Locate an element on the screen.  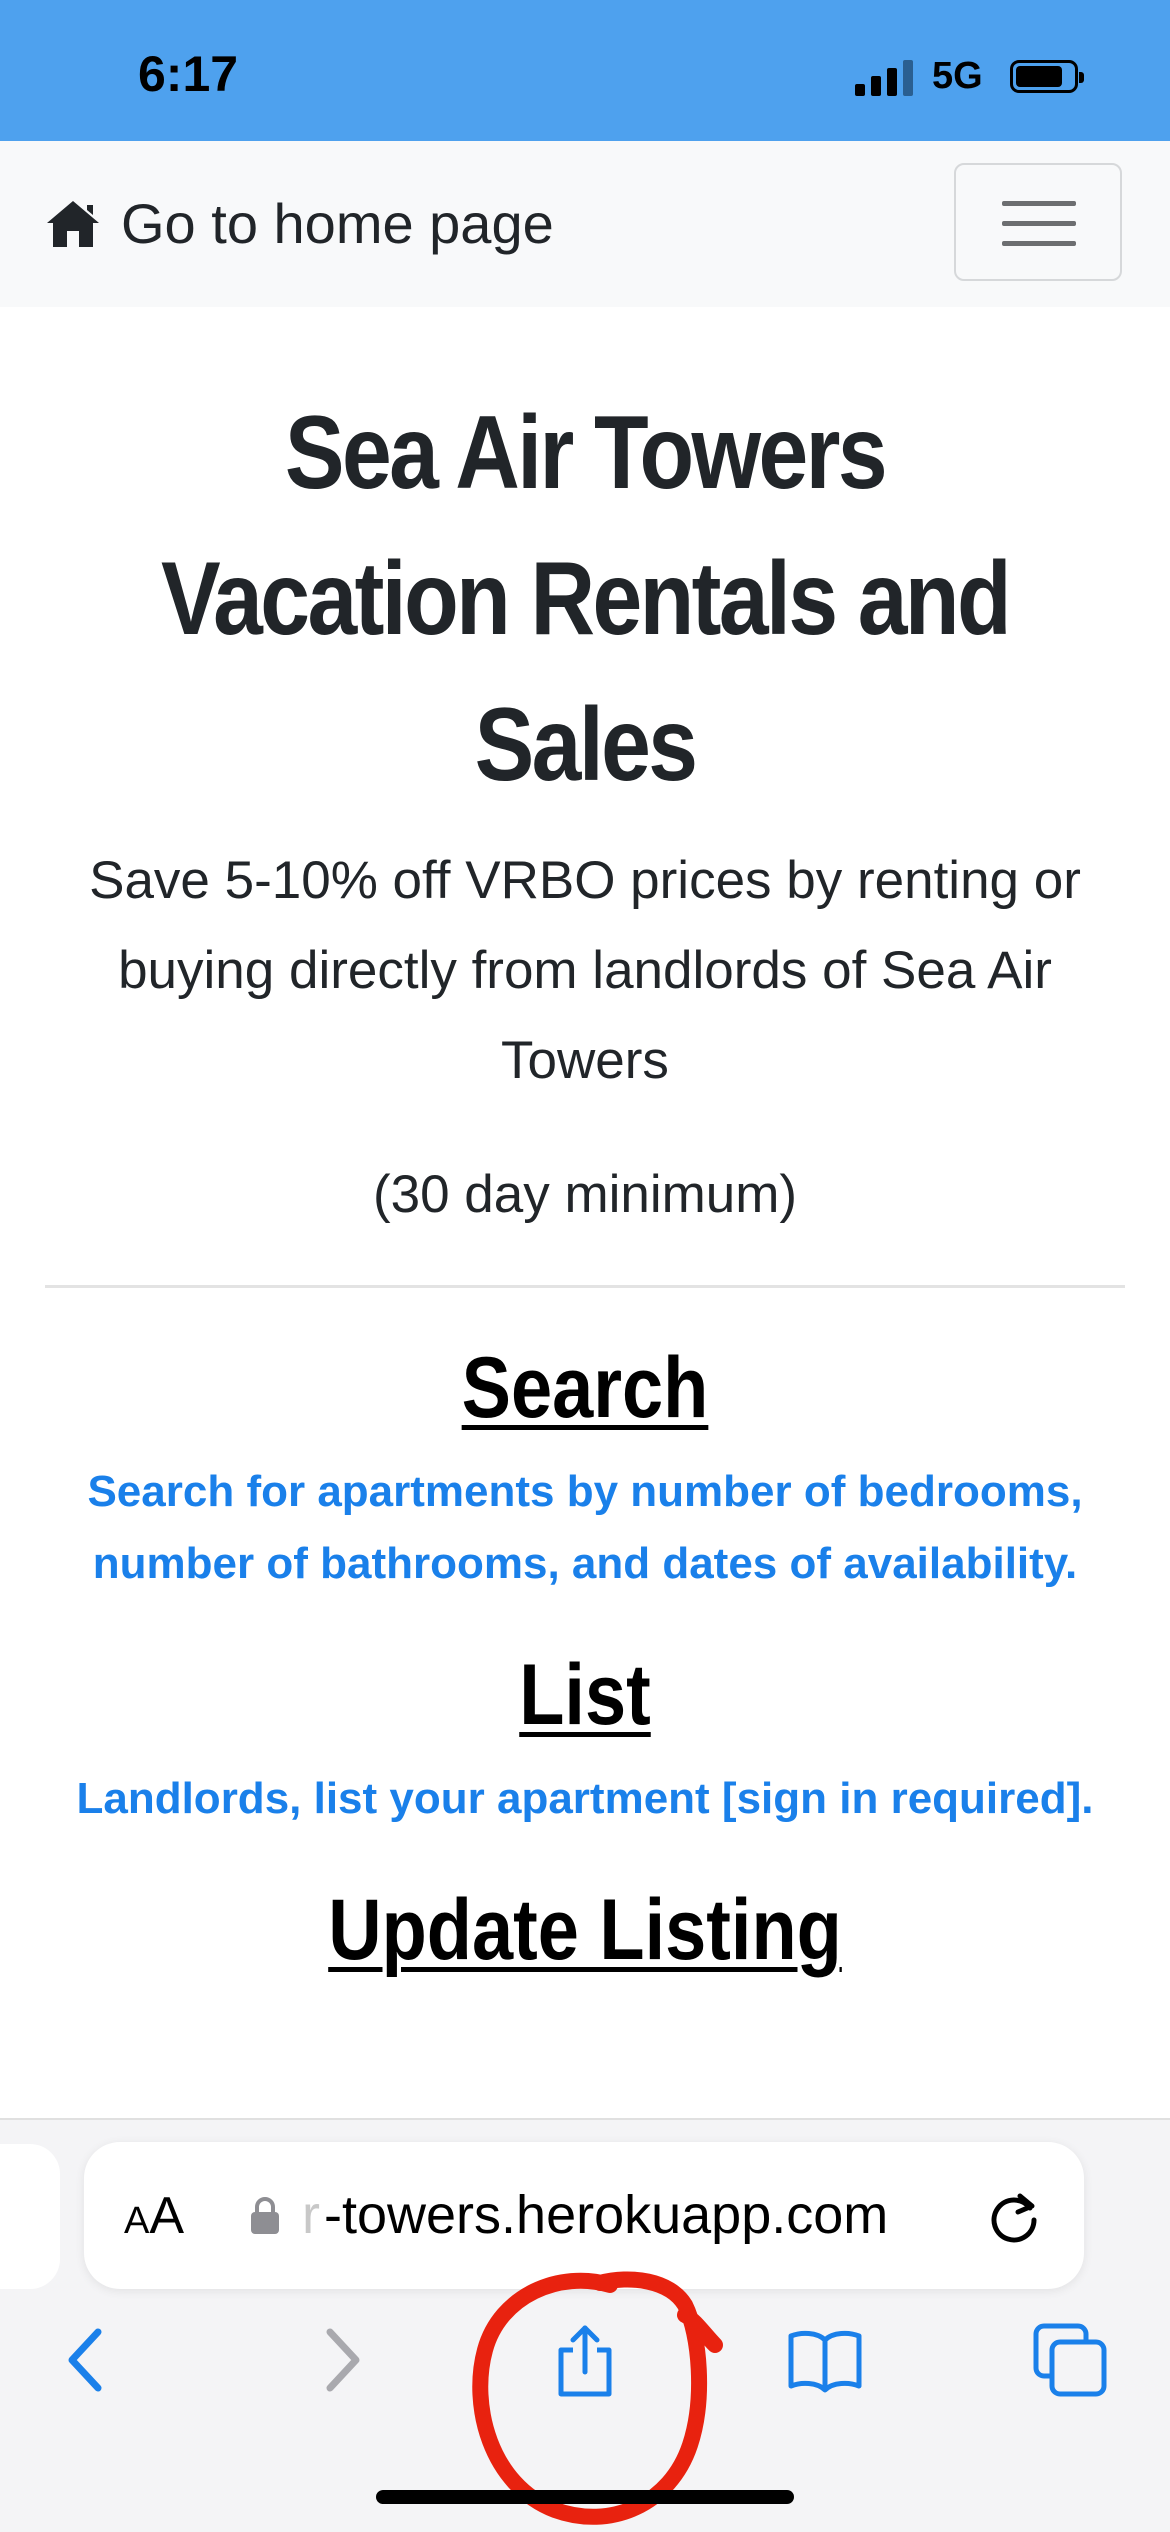
forward-chevron-icon is located at coordinates (343, 2360).